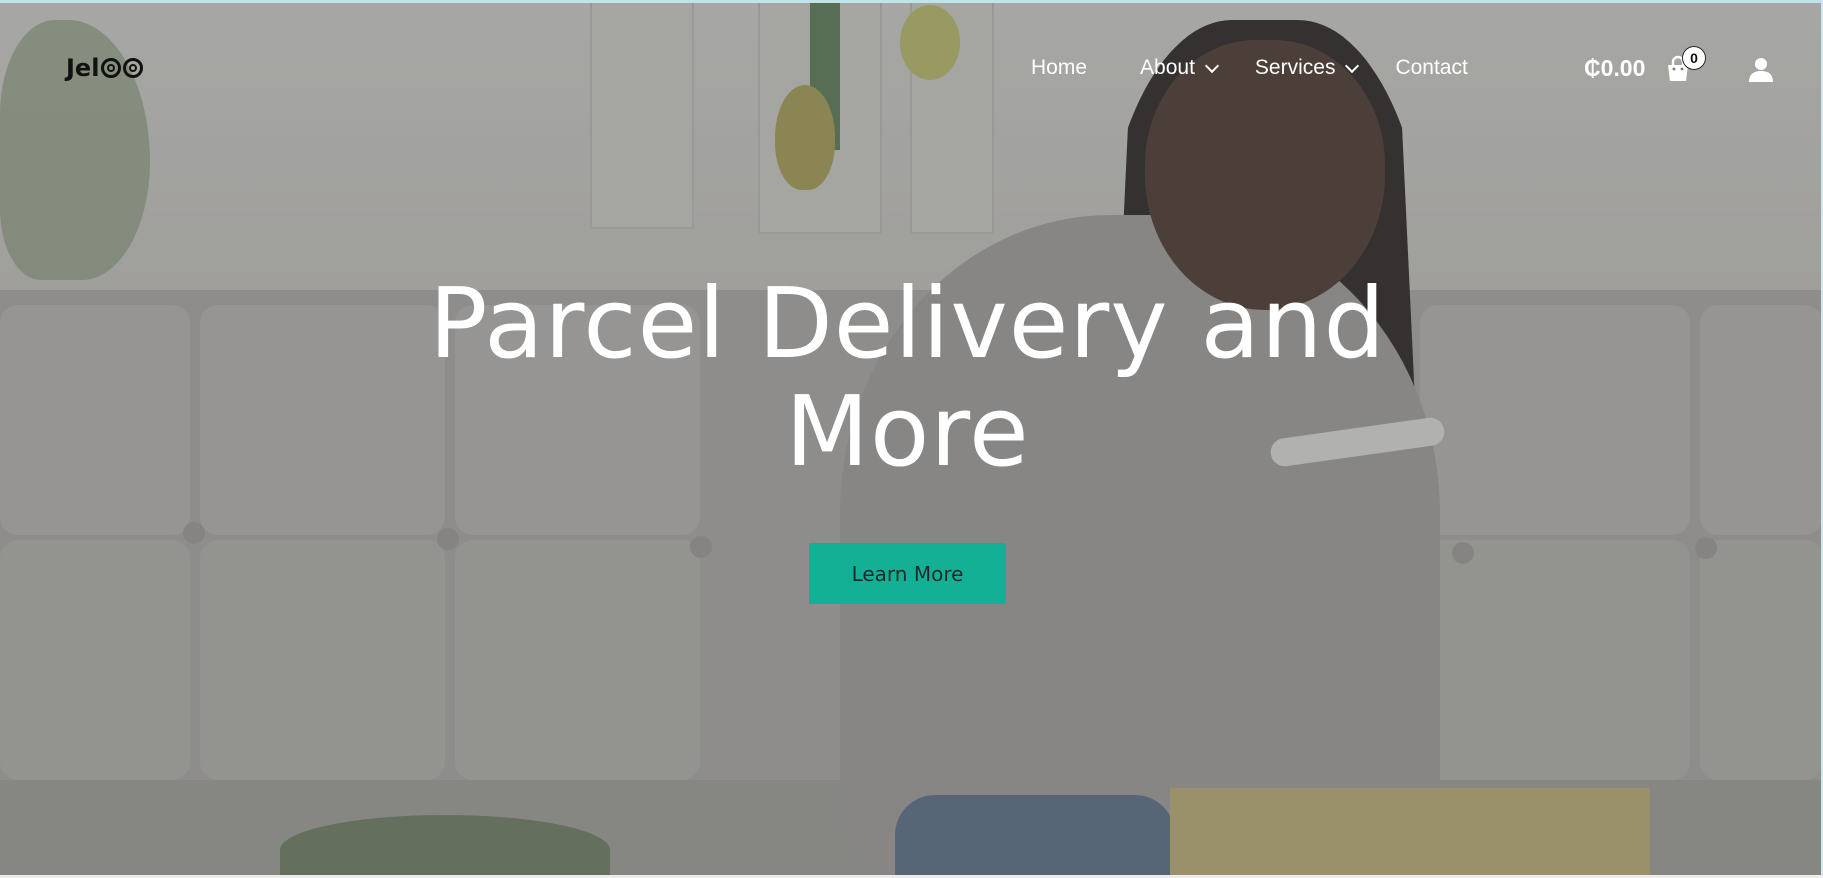 Image resolution: width=1823 pixels, height=878 pixels. I want to click on site-header: Jel Home About Services Contact ₵0.00 0, so click(911, 68).